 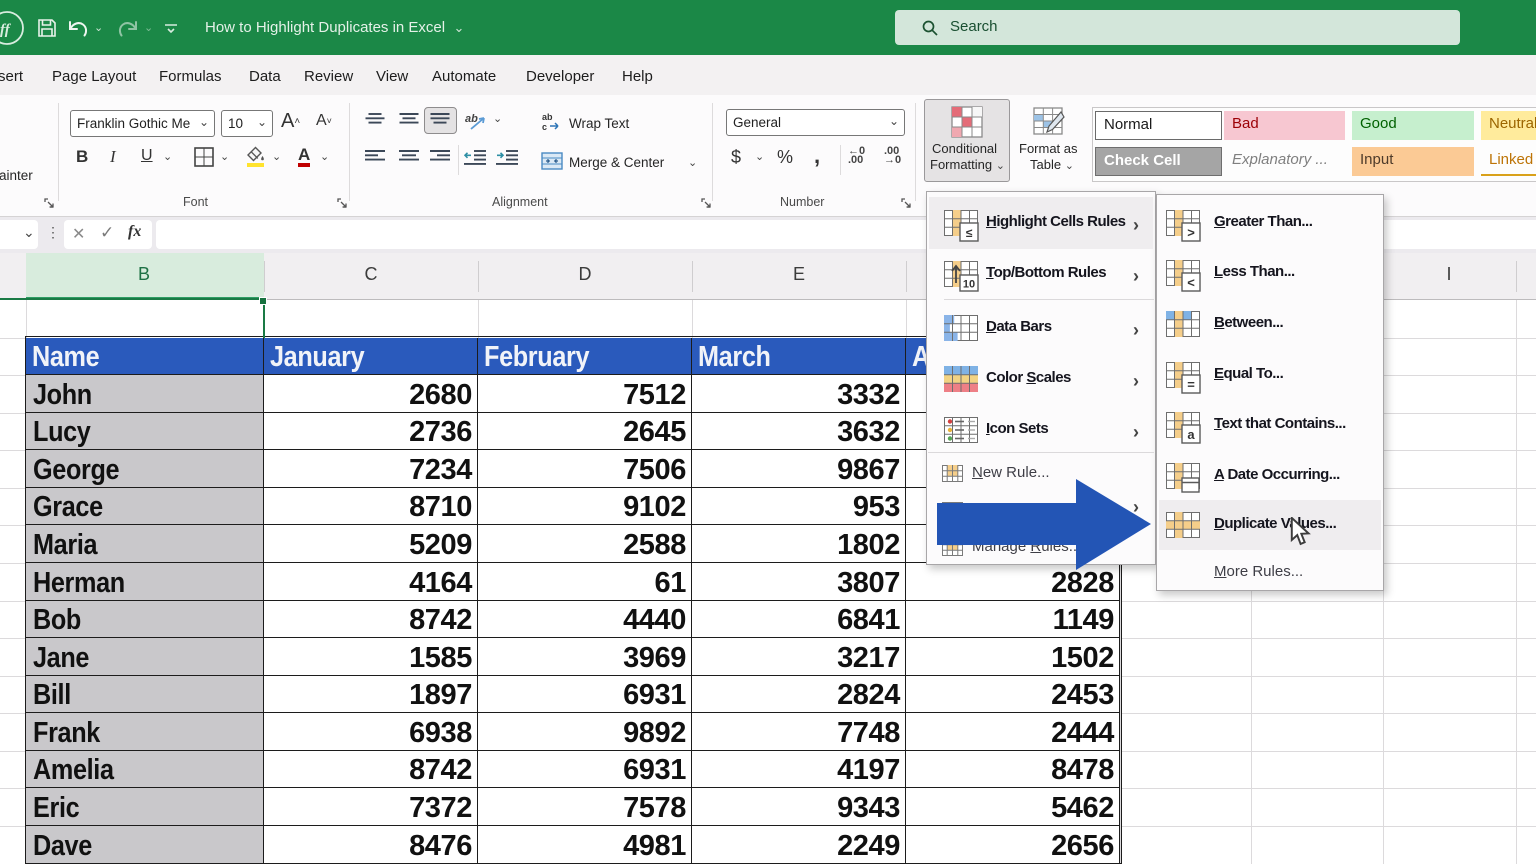 What do you see at coordinates (544, 127) in the screenshot?
I see `svg-text: c` at bounding box center [544, 127].